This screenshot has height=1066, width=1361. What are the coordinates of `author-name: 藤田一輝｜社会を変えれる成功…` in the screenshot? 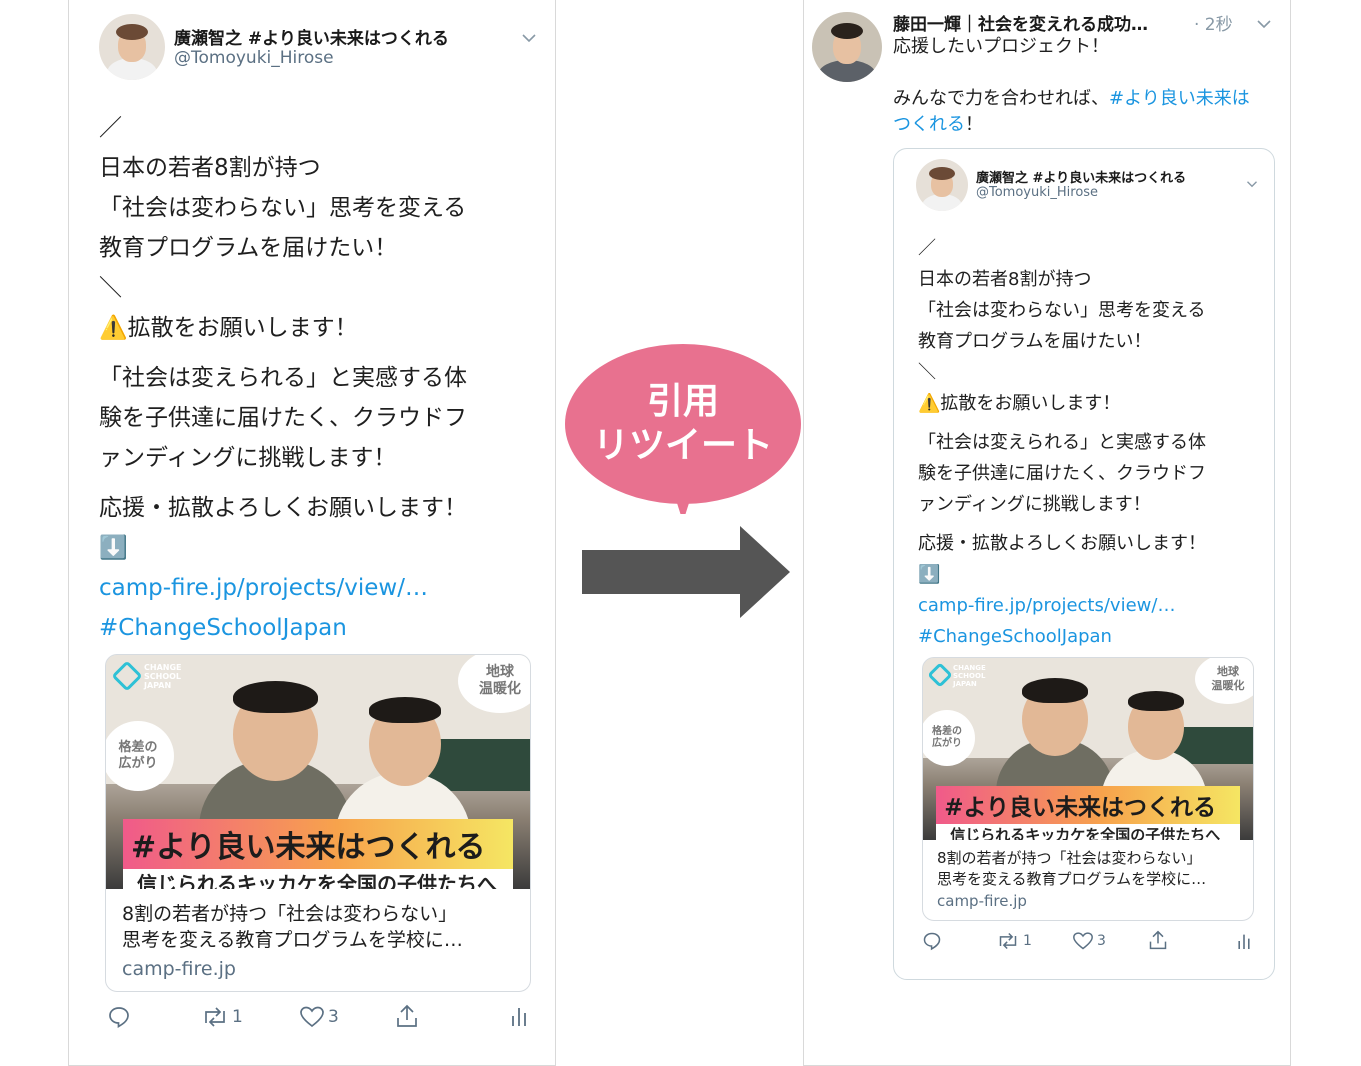 It's located at (1038, 22).